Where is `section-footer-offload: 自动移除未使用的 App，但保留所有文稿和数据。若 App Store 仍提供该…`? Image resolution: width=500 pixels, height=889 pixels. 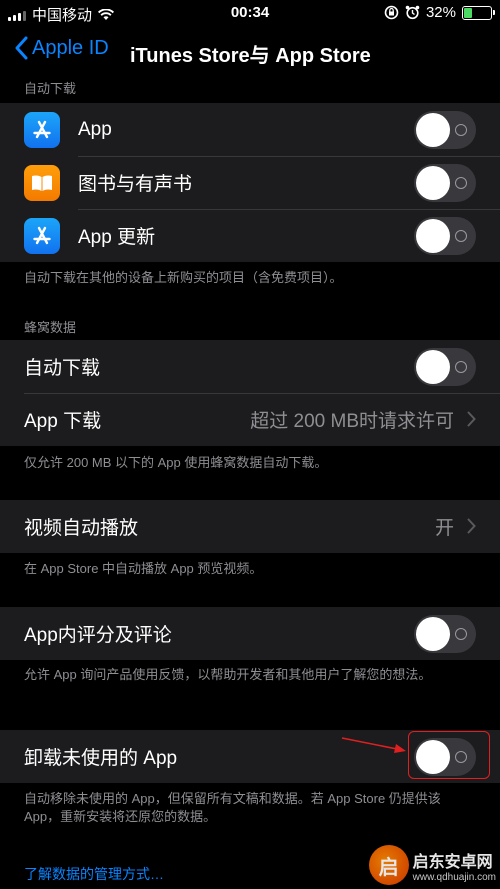 section-footer-offload: 自动移除未使用的 App，但保留所有文稿和数据。若 App Store 仍提供该… is located at coordinates (232, 807).